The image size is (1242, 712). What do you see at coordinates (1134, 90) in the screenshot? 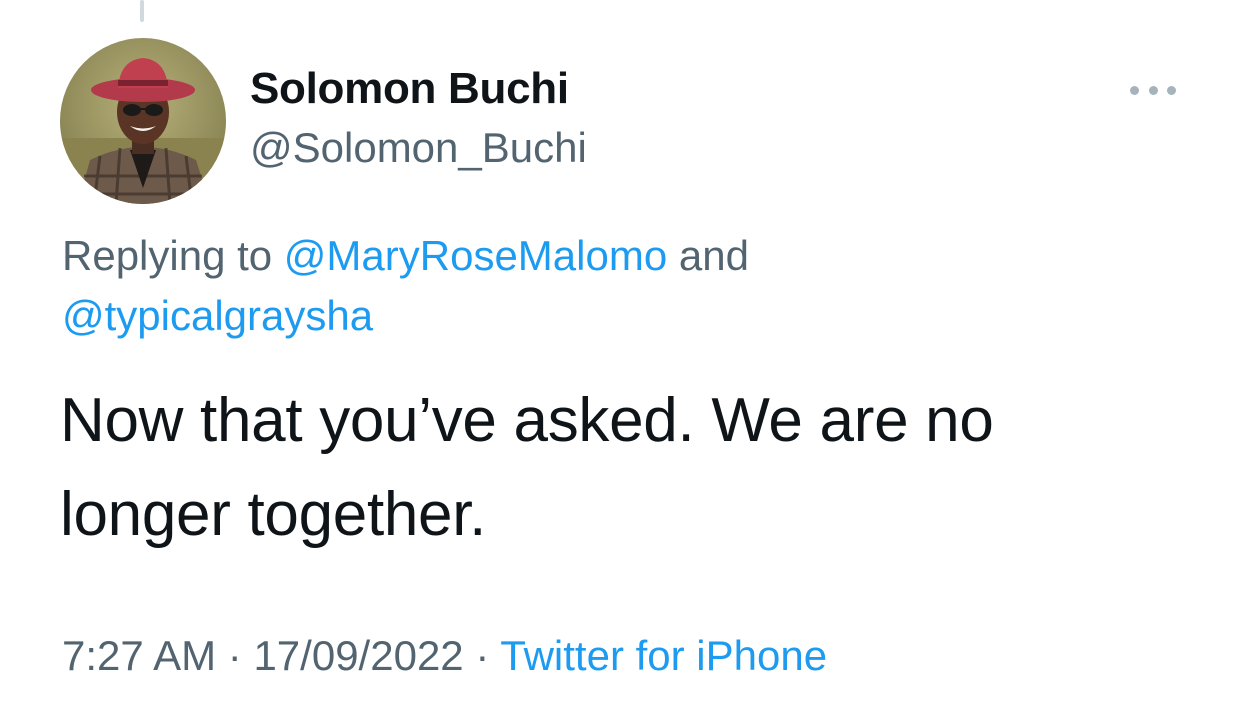
I see `more-horizontal-icon` at bounding box center [1134, 90].